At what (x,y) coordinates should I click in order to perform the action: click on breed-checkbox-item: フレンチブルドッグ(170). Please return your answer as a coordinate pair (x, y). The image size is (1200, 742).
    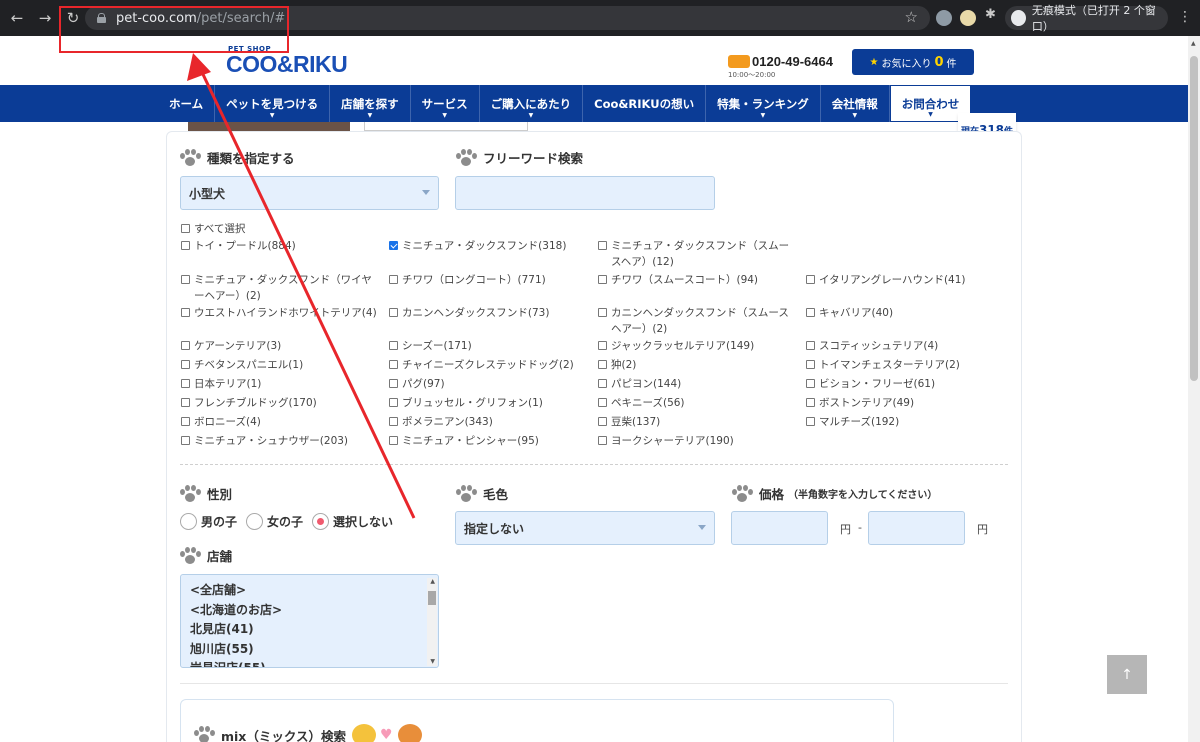
    Looking at the image, I should click on (279, 403).